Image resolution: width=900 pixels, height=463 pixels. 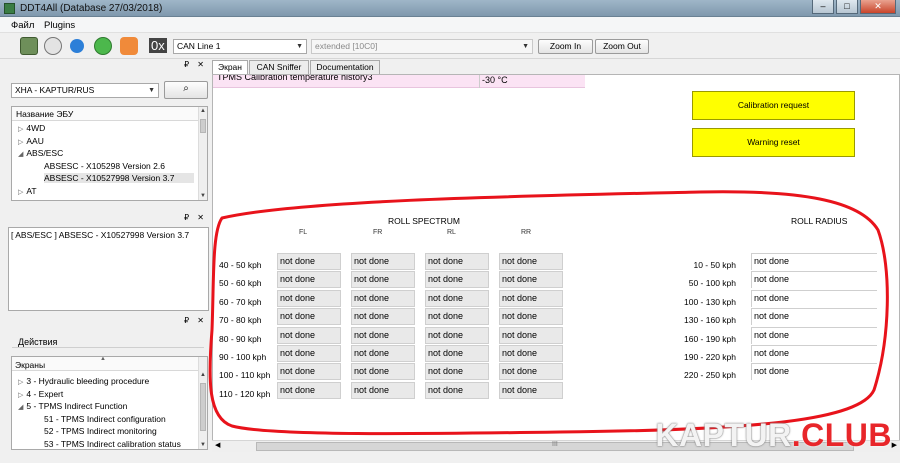 I want to click on vehicle-value: XHA - KAPTUR/RUS, so click(x=55, y=90).